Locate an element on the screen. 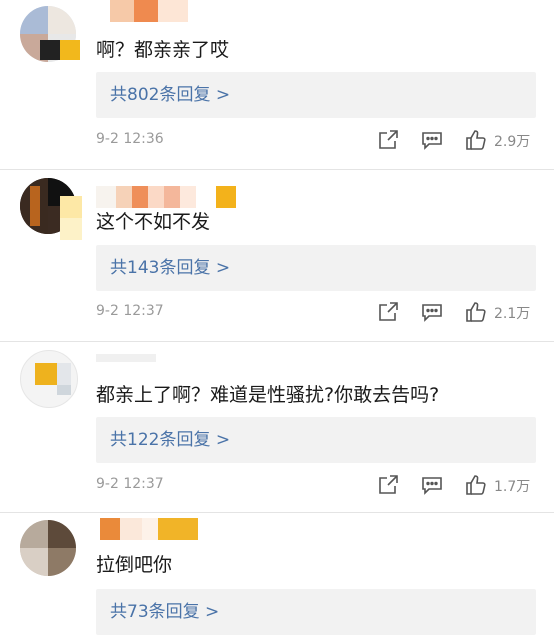 The height and width of the screenshot is (639, 554). view-replies-link: 共143条回复 > is located at coordinates (316, 268).